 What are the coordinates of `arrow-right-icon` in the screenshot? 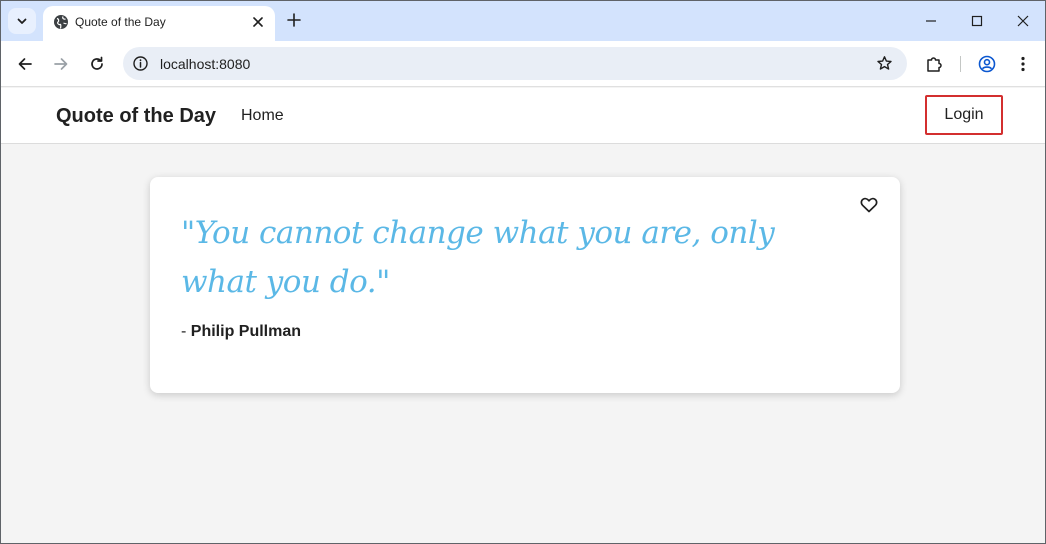 It's located at (61, 64).